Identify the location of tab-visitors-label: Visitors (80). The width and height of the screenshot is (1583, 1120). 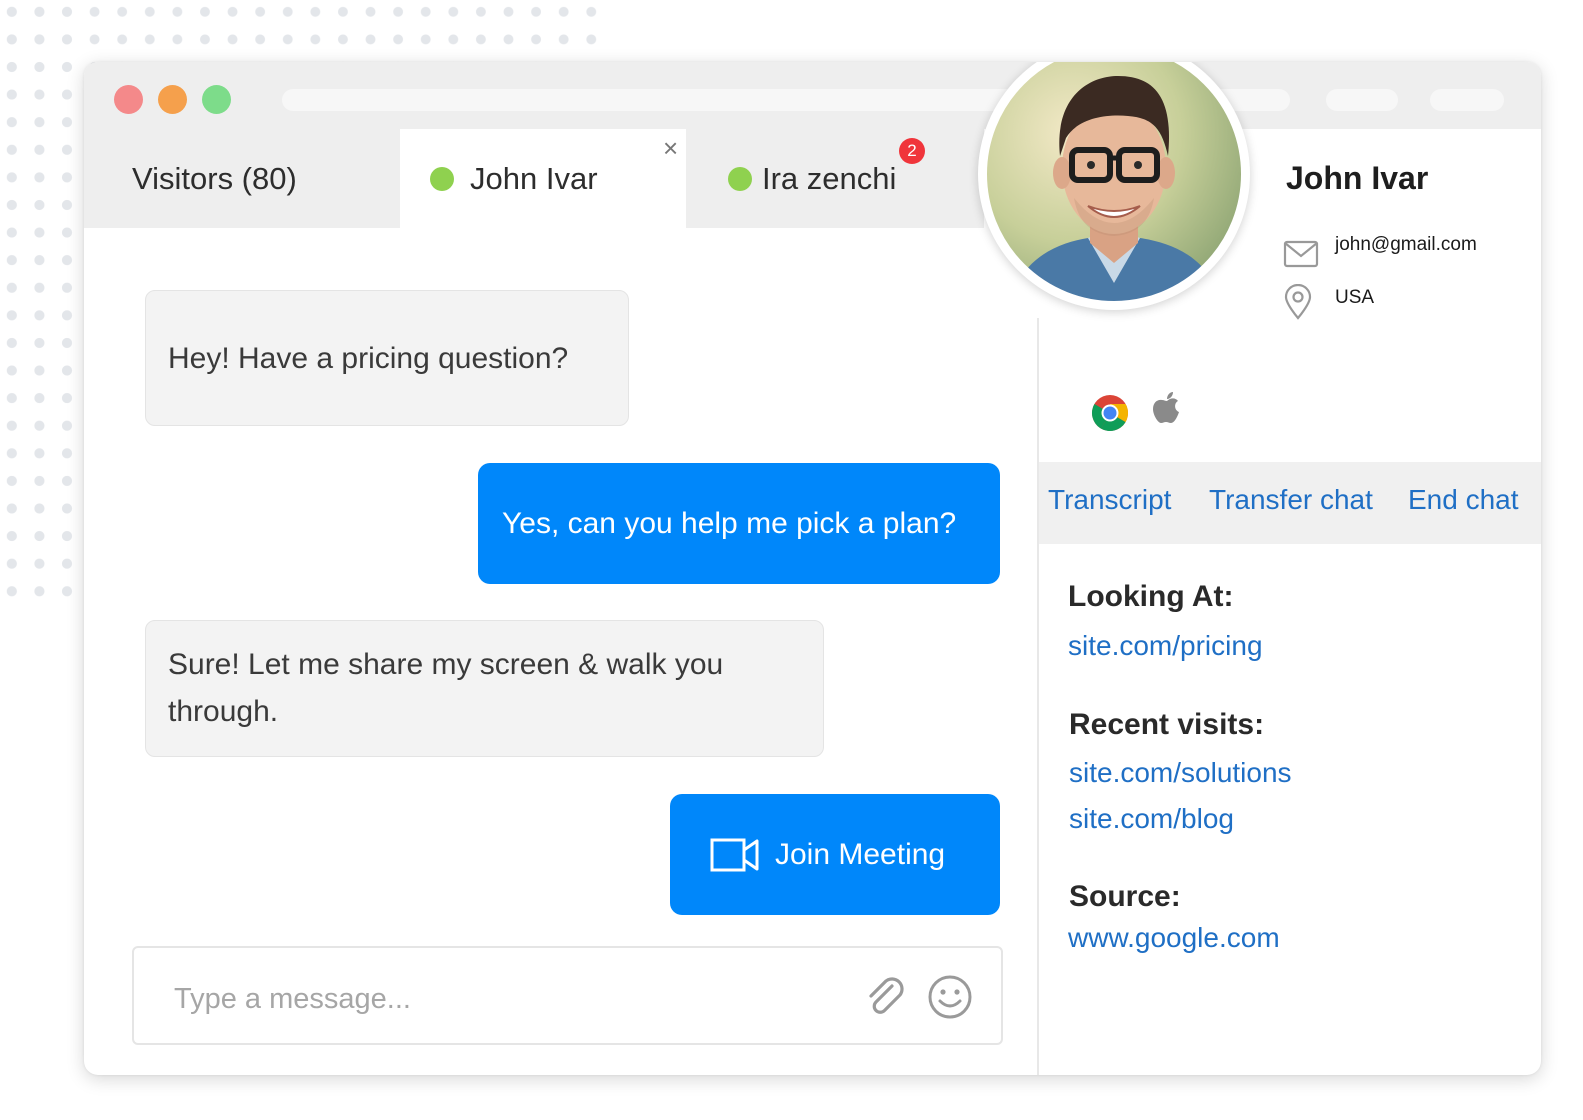
(214, 178).